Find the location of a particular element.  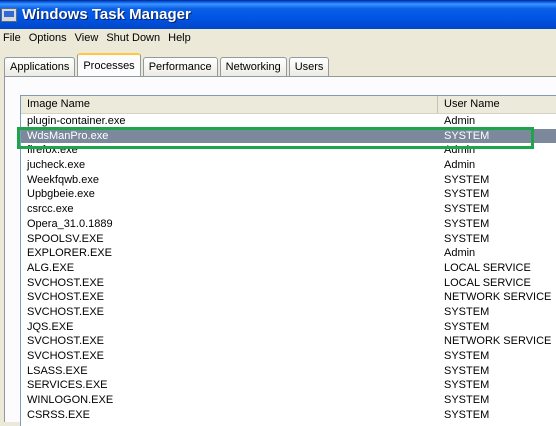

table-row: jucheck.exe Admin is located at coordinates (288, 165).